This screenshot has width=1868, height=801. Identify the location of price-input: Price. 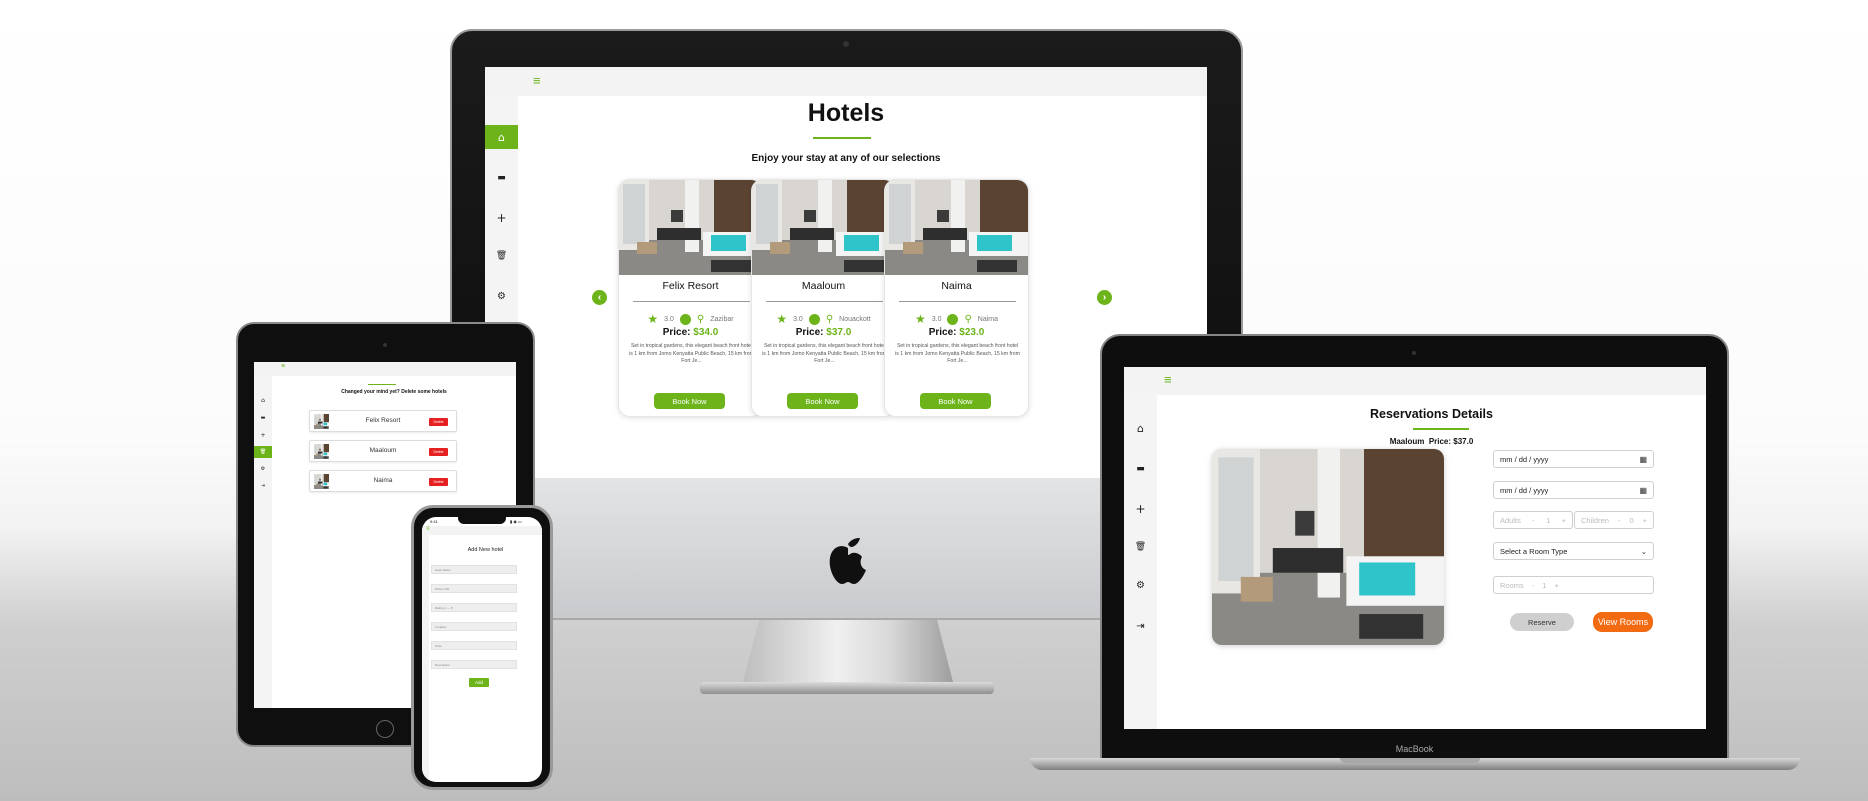
(474, 645).